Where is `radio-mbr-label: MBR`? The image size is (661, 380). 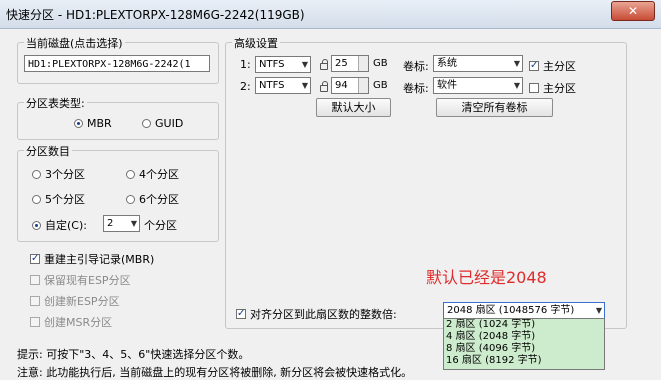
radio-mbr-label: MBR is located at coordinates (99, 123).